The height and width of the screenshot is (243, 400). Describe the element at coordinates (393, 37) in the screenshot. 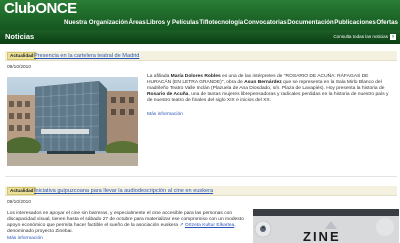

I see `arrow-right-icon: ›` at that location.